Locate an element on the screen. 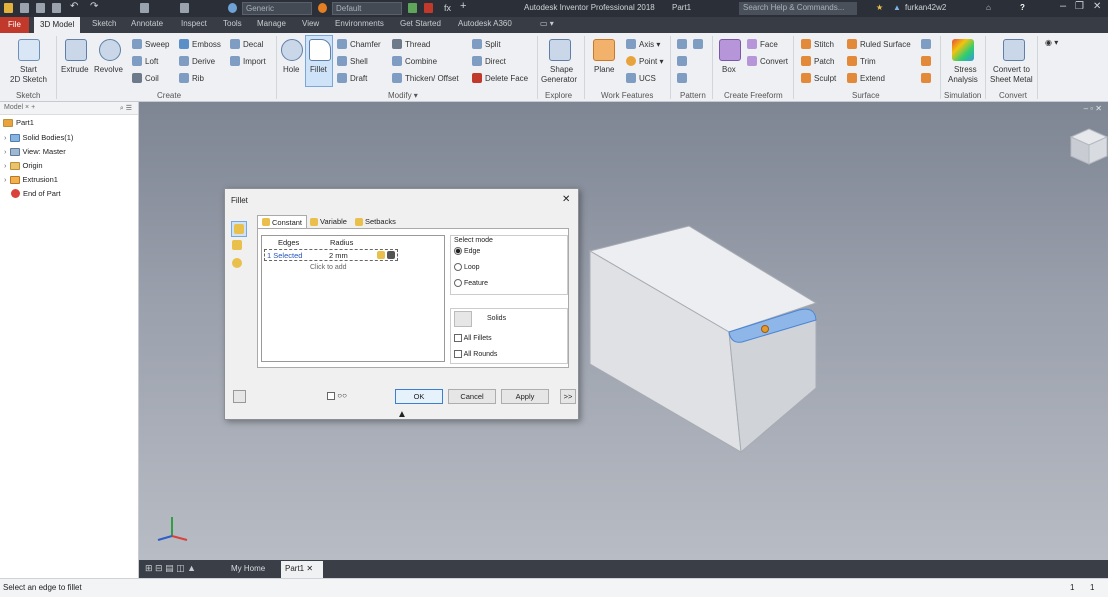  shape-generator-label-1: Shape is located at coordinates (561, 69).